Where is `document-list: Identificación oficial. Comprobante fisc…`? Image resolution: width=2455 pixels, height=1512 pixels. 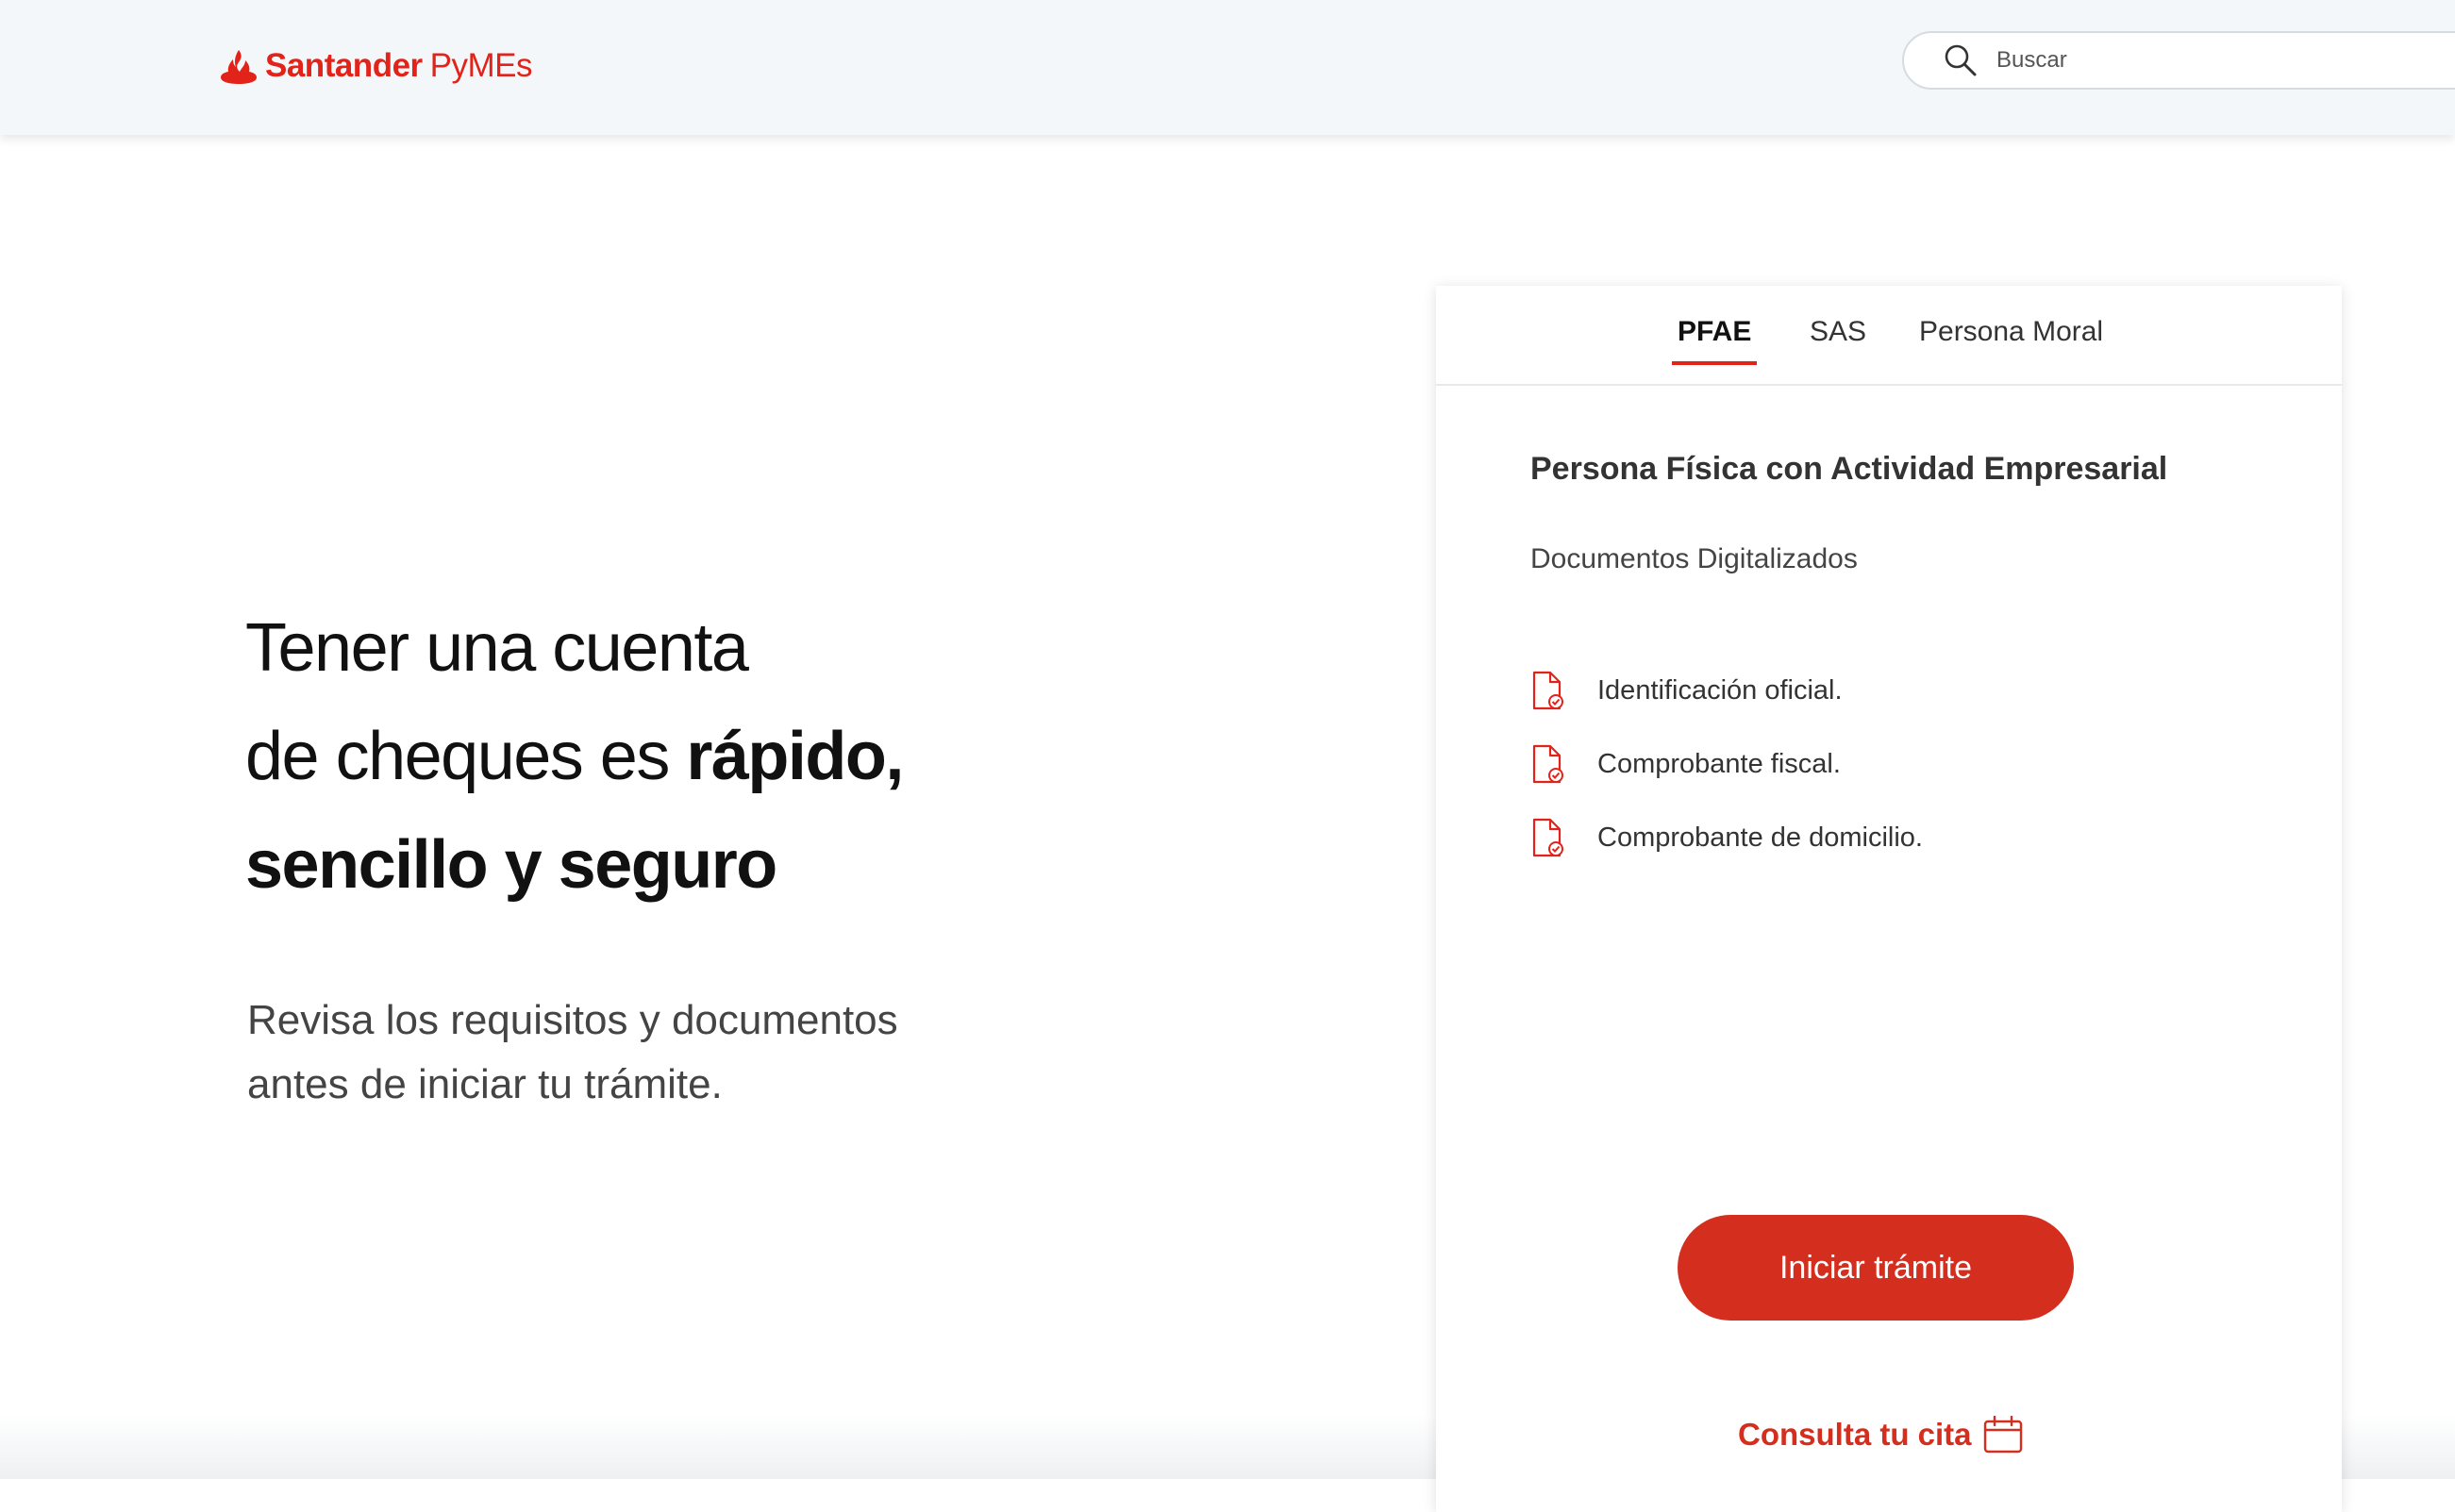 document-list: Identificación oficial. Comprobante fisc… is located at coordinates (1726, 764).